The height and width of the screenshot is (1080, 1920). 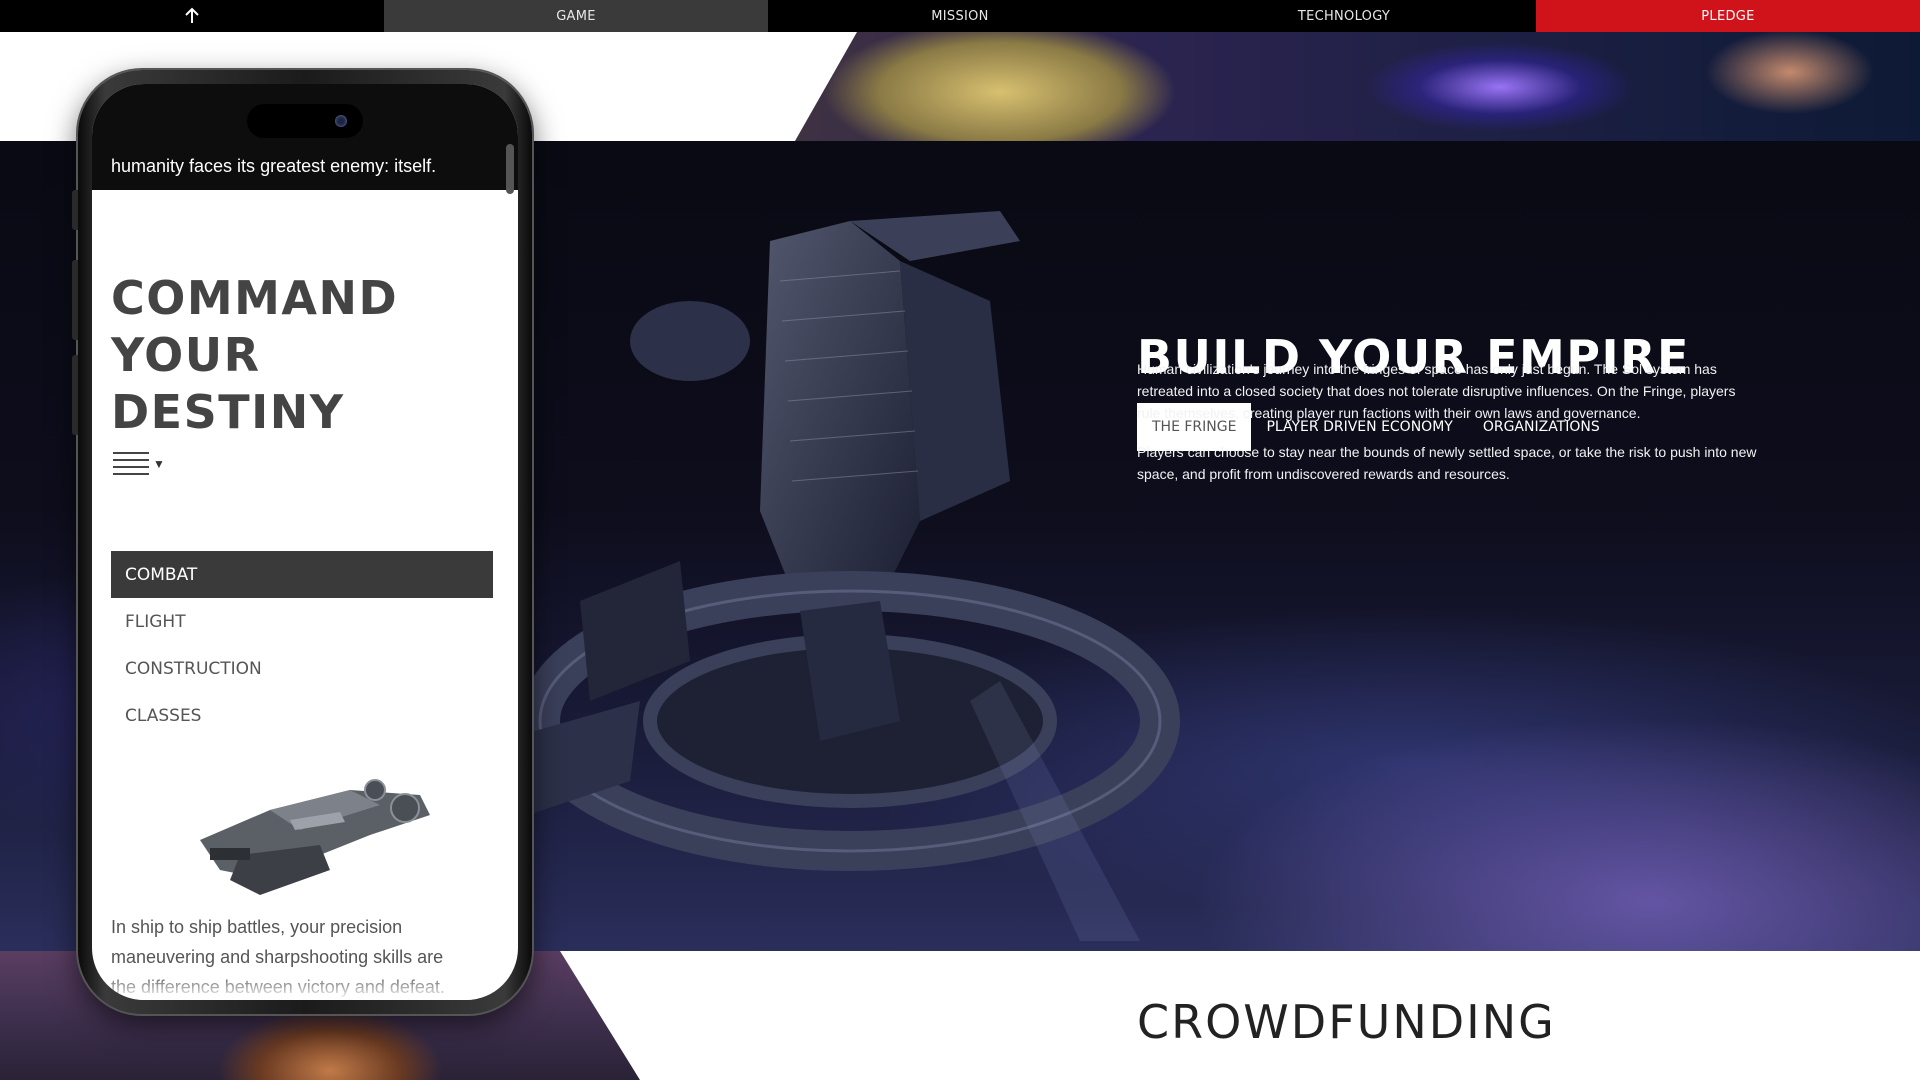 I want to click on menu-item-classes: CLASSES, so click(x=302, y=715).